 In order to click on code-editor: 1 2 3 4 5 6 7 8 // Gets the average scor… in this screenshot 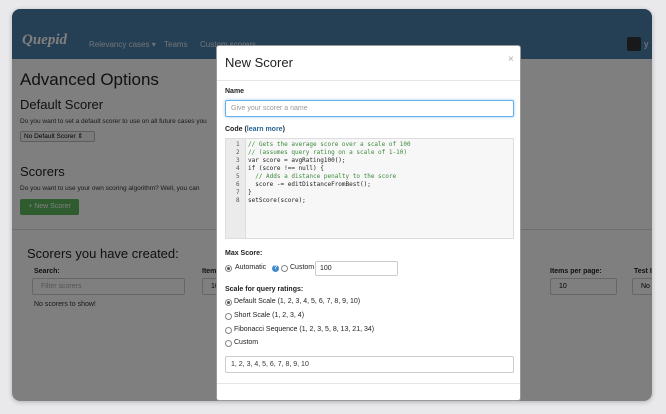, I will do `click(369, 188)`.